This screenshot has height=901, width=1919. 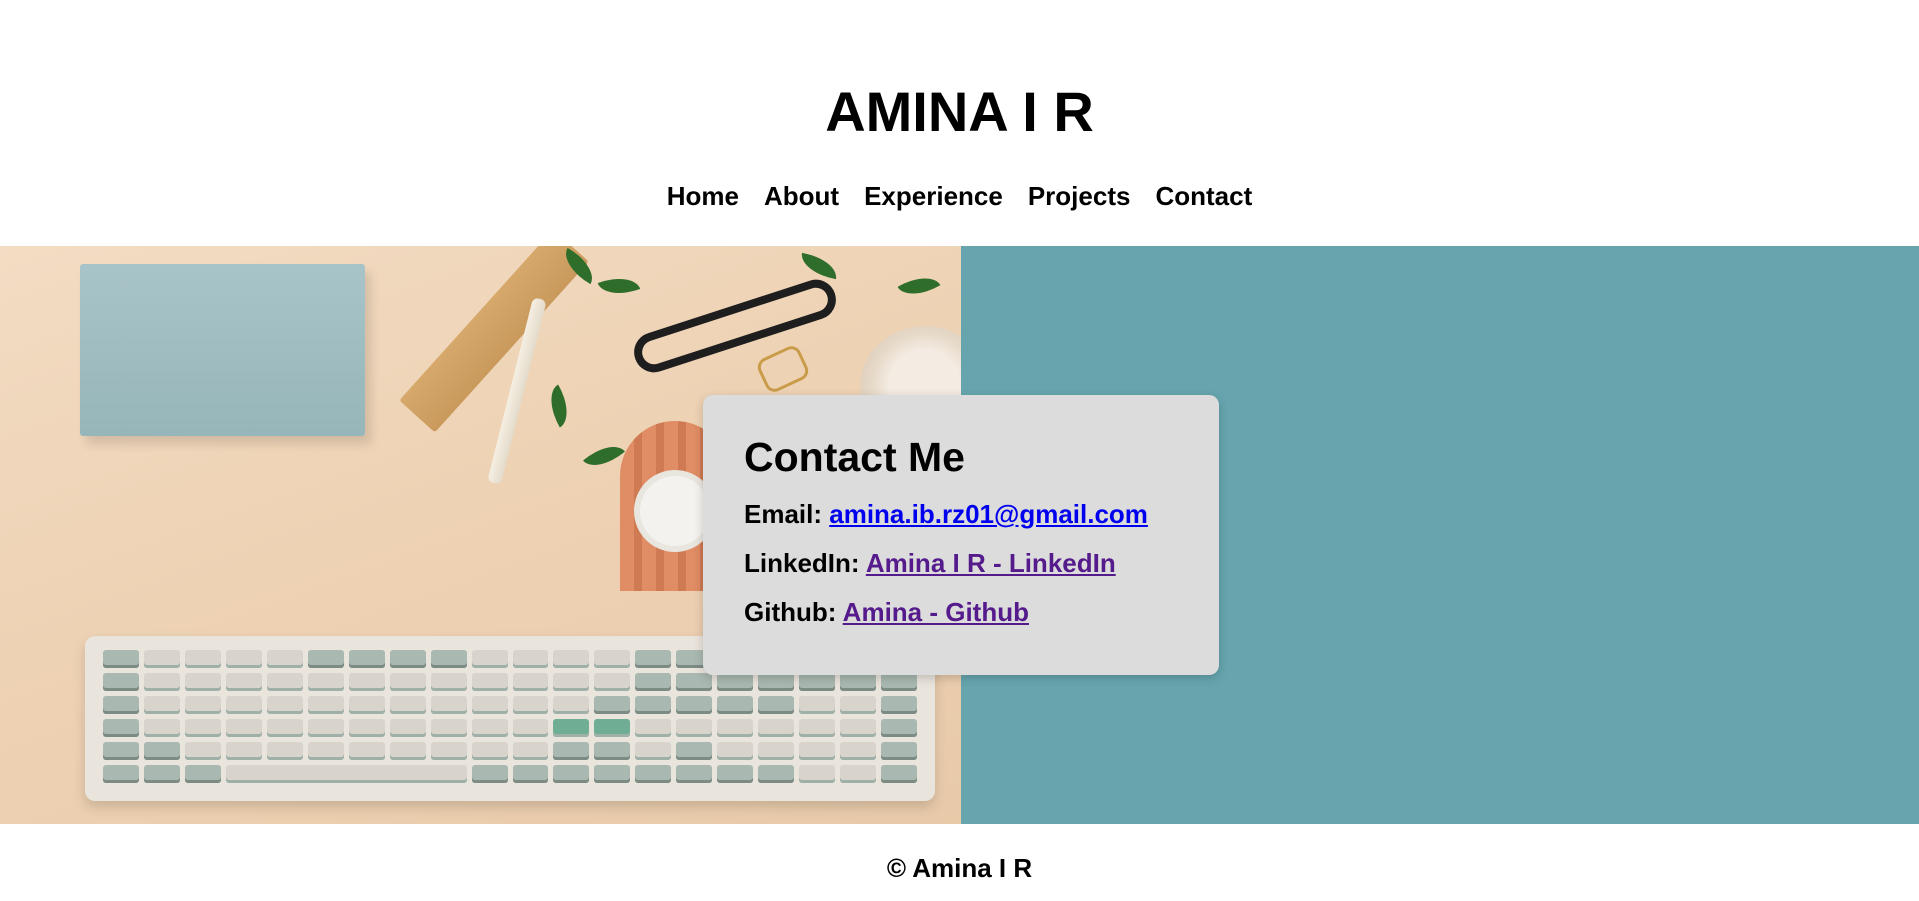 What do you see at coordinates (801, 196) in the screenshot?
I see `nav-about: About` at bounding box center [801, 196].